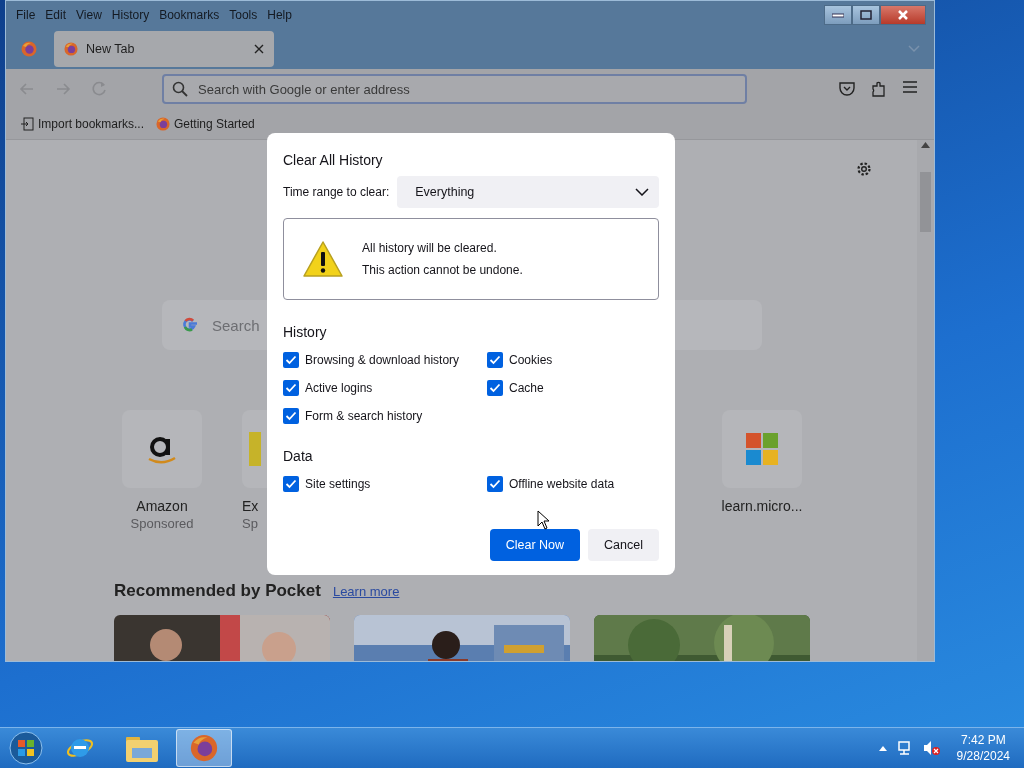 This screenshot has height=768, width=1024. I want to click on network-icon, so click(904, 748).